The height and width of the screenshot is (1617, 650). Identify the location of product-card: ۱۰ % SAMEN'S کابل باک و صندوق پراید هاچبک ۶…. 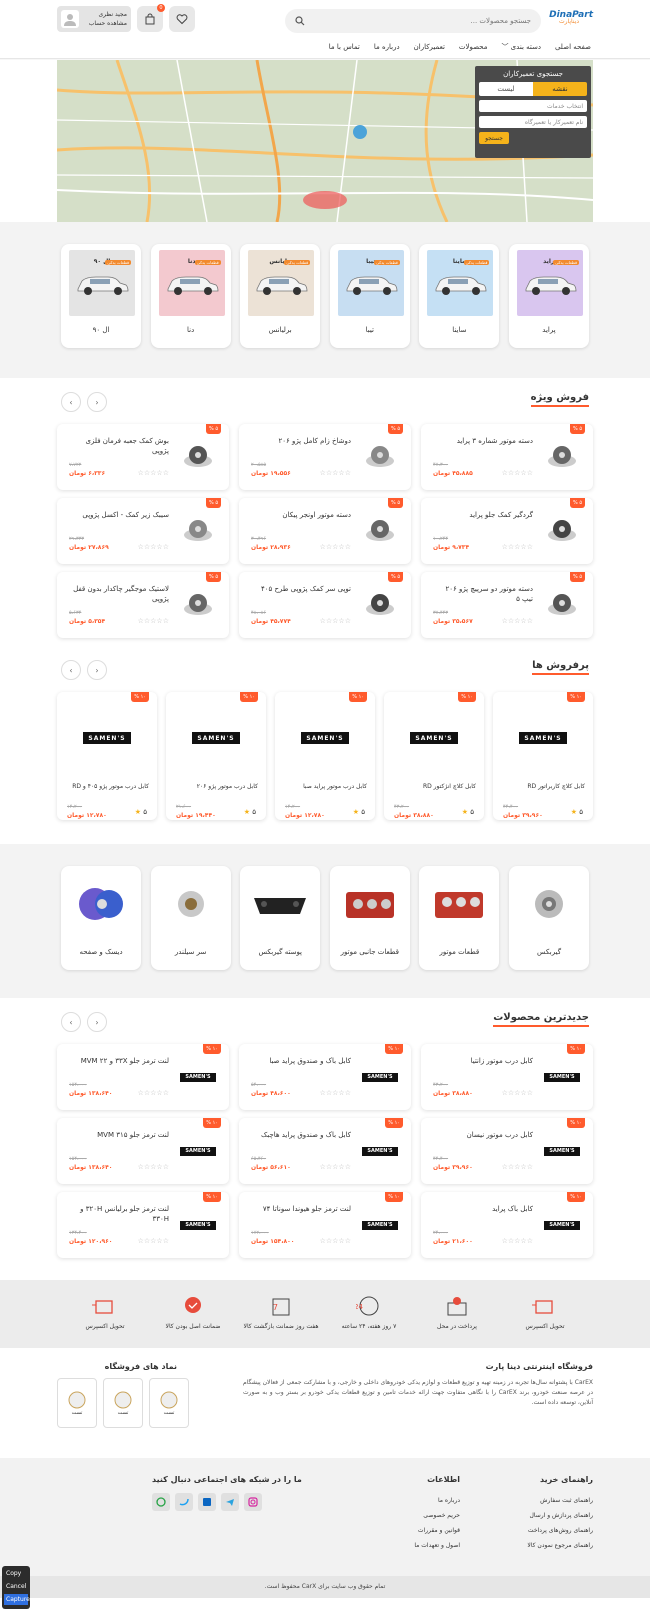
(325, 1151).